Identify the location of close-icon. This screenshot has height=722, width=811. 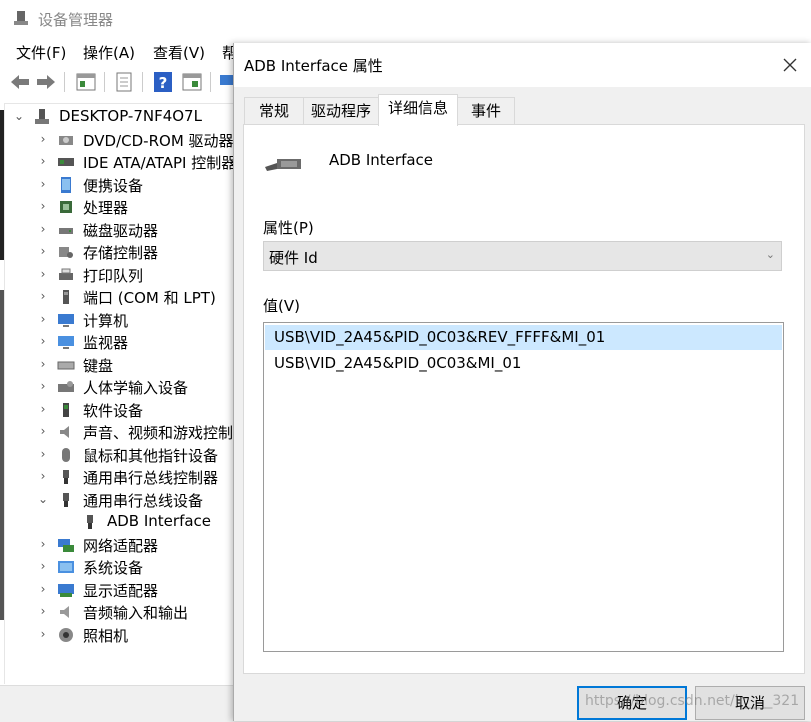
(790, 65).